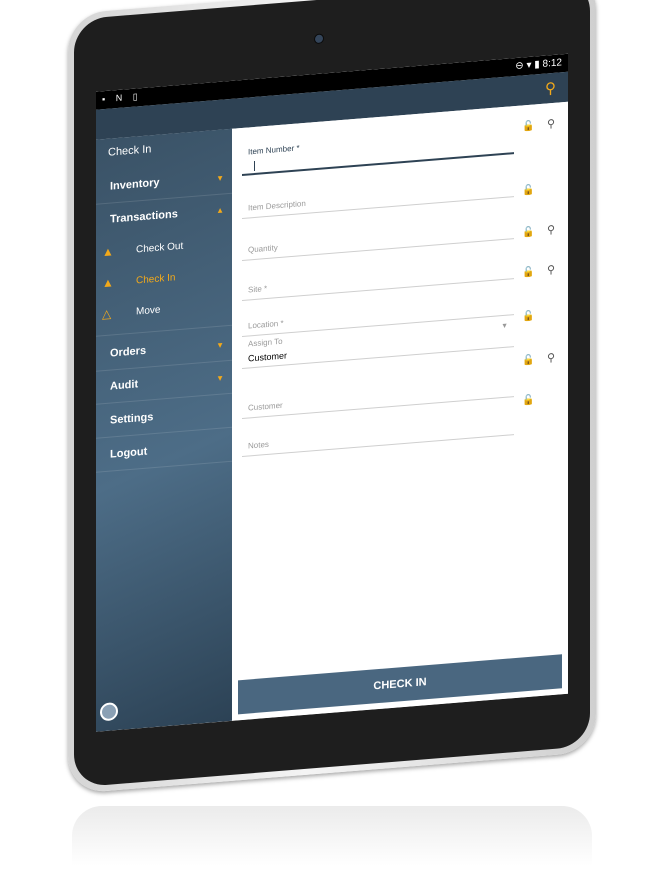  I want to click on menu-item-label: Transactions, so click(144, 217).